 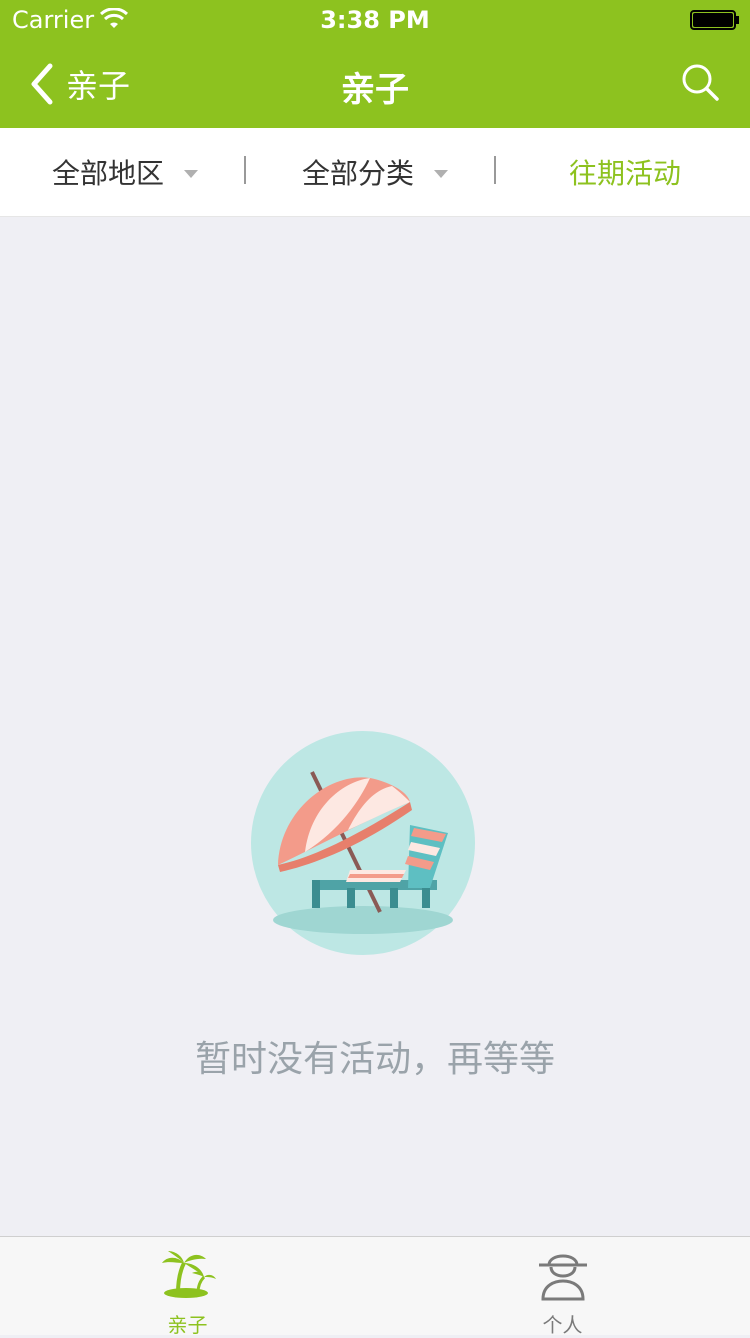 I want to click on filter-bar: 全部地区 全部分类 往期活动, so click(x=375, y=172).